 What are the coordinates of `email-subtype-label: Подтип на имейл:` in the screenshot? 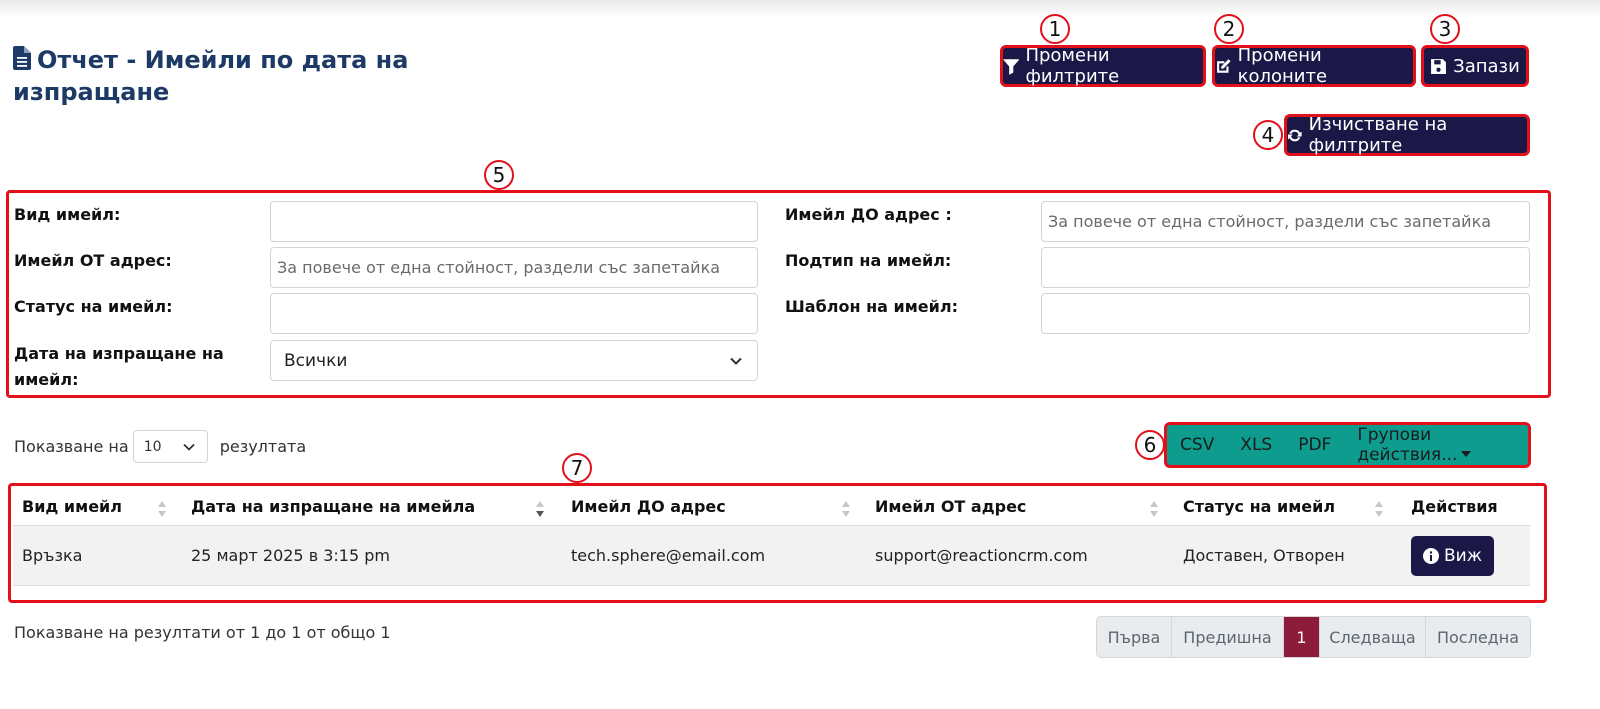 It's located at (868, 260).